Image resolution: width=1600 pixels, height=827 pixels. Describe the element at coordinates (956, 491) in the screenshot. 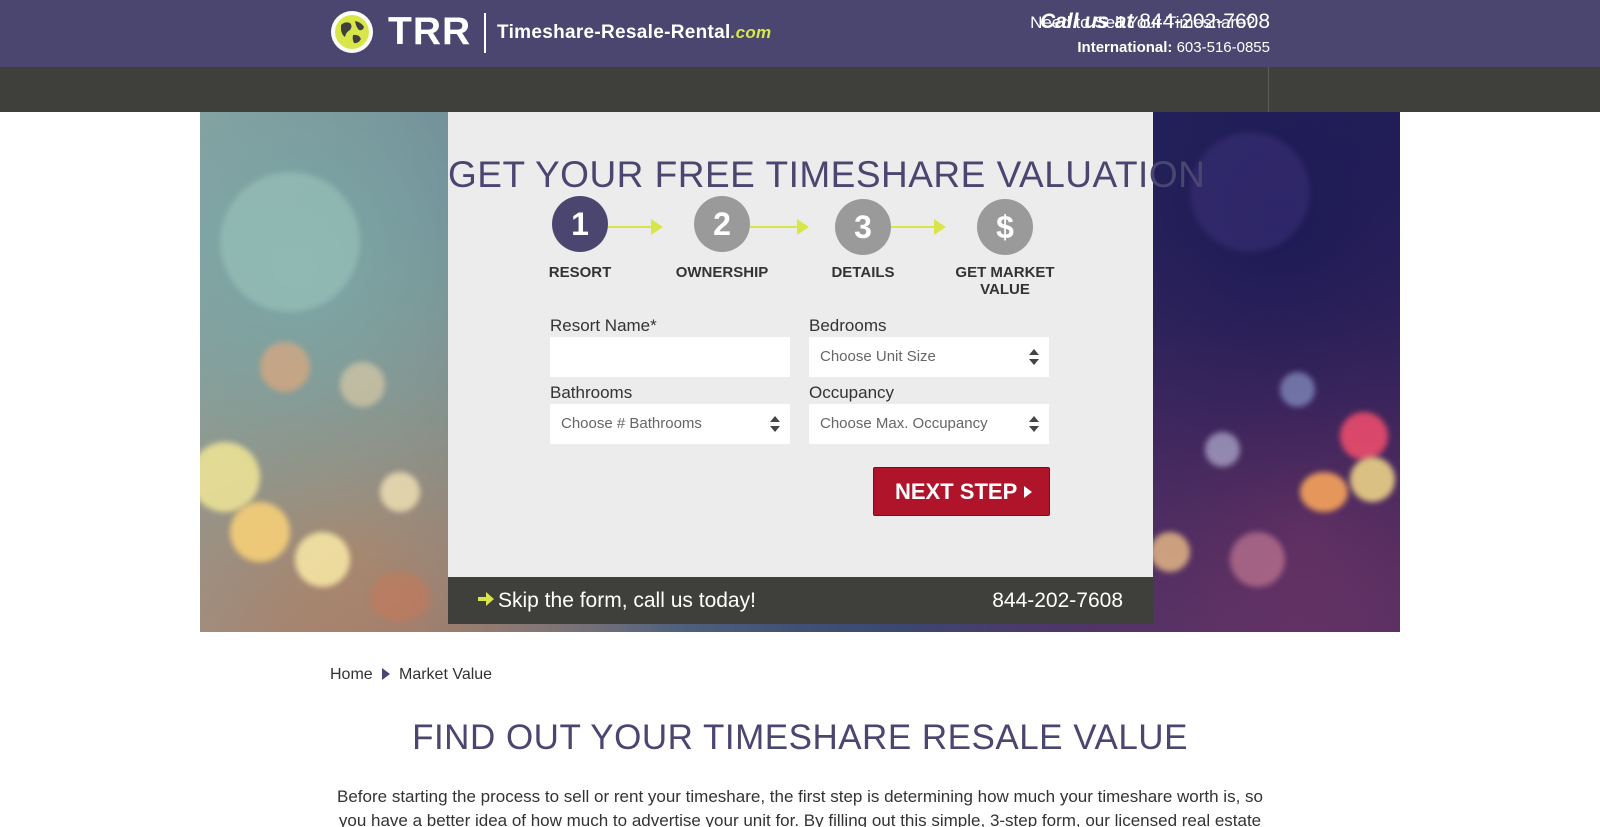

I see `next-step-label: NEXT STEP` at that location.